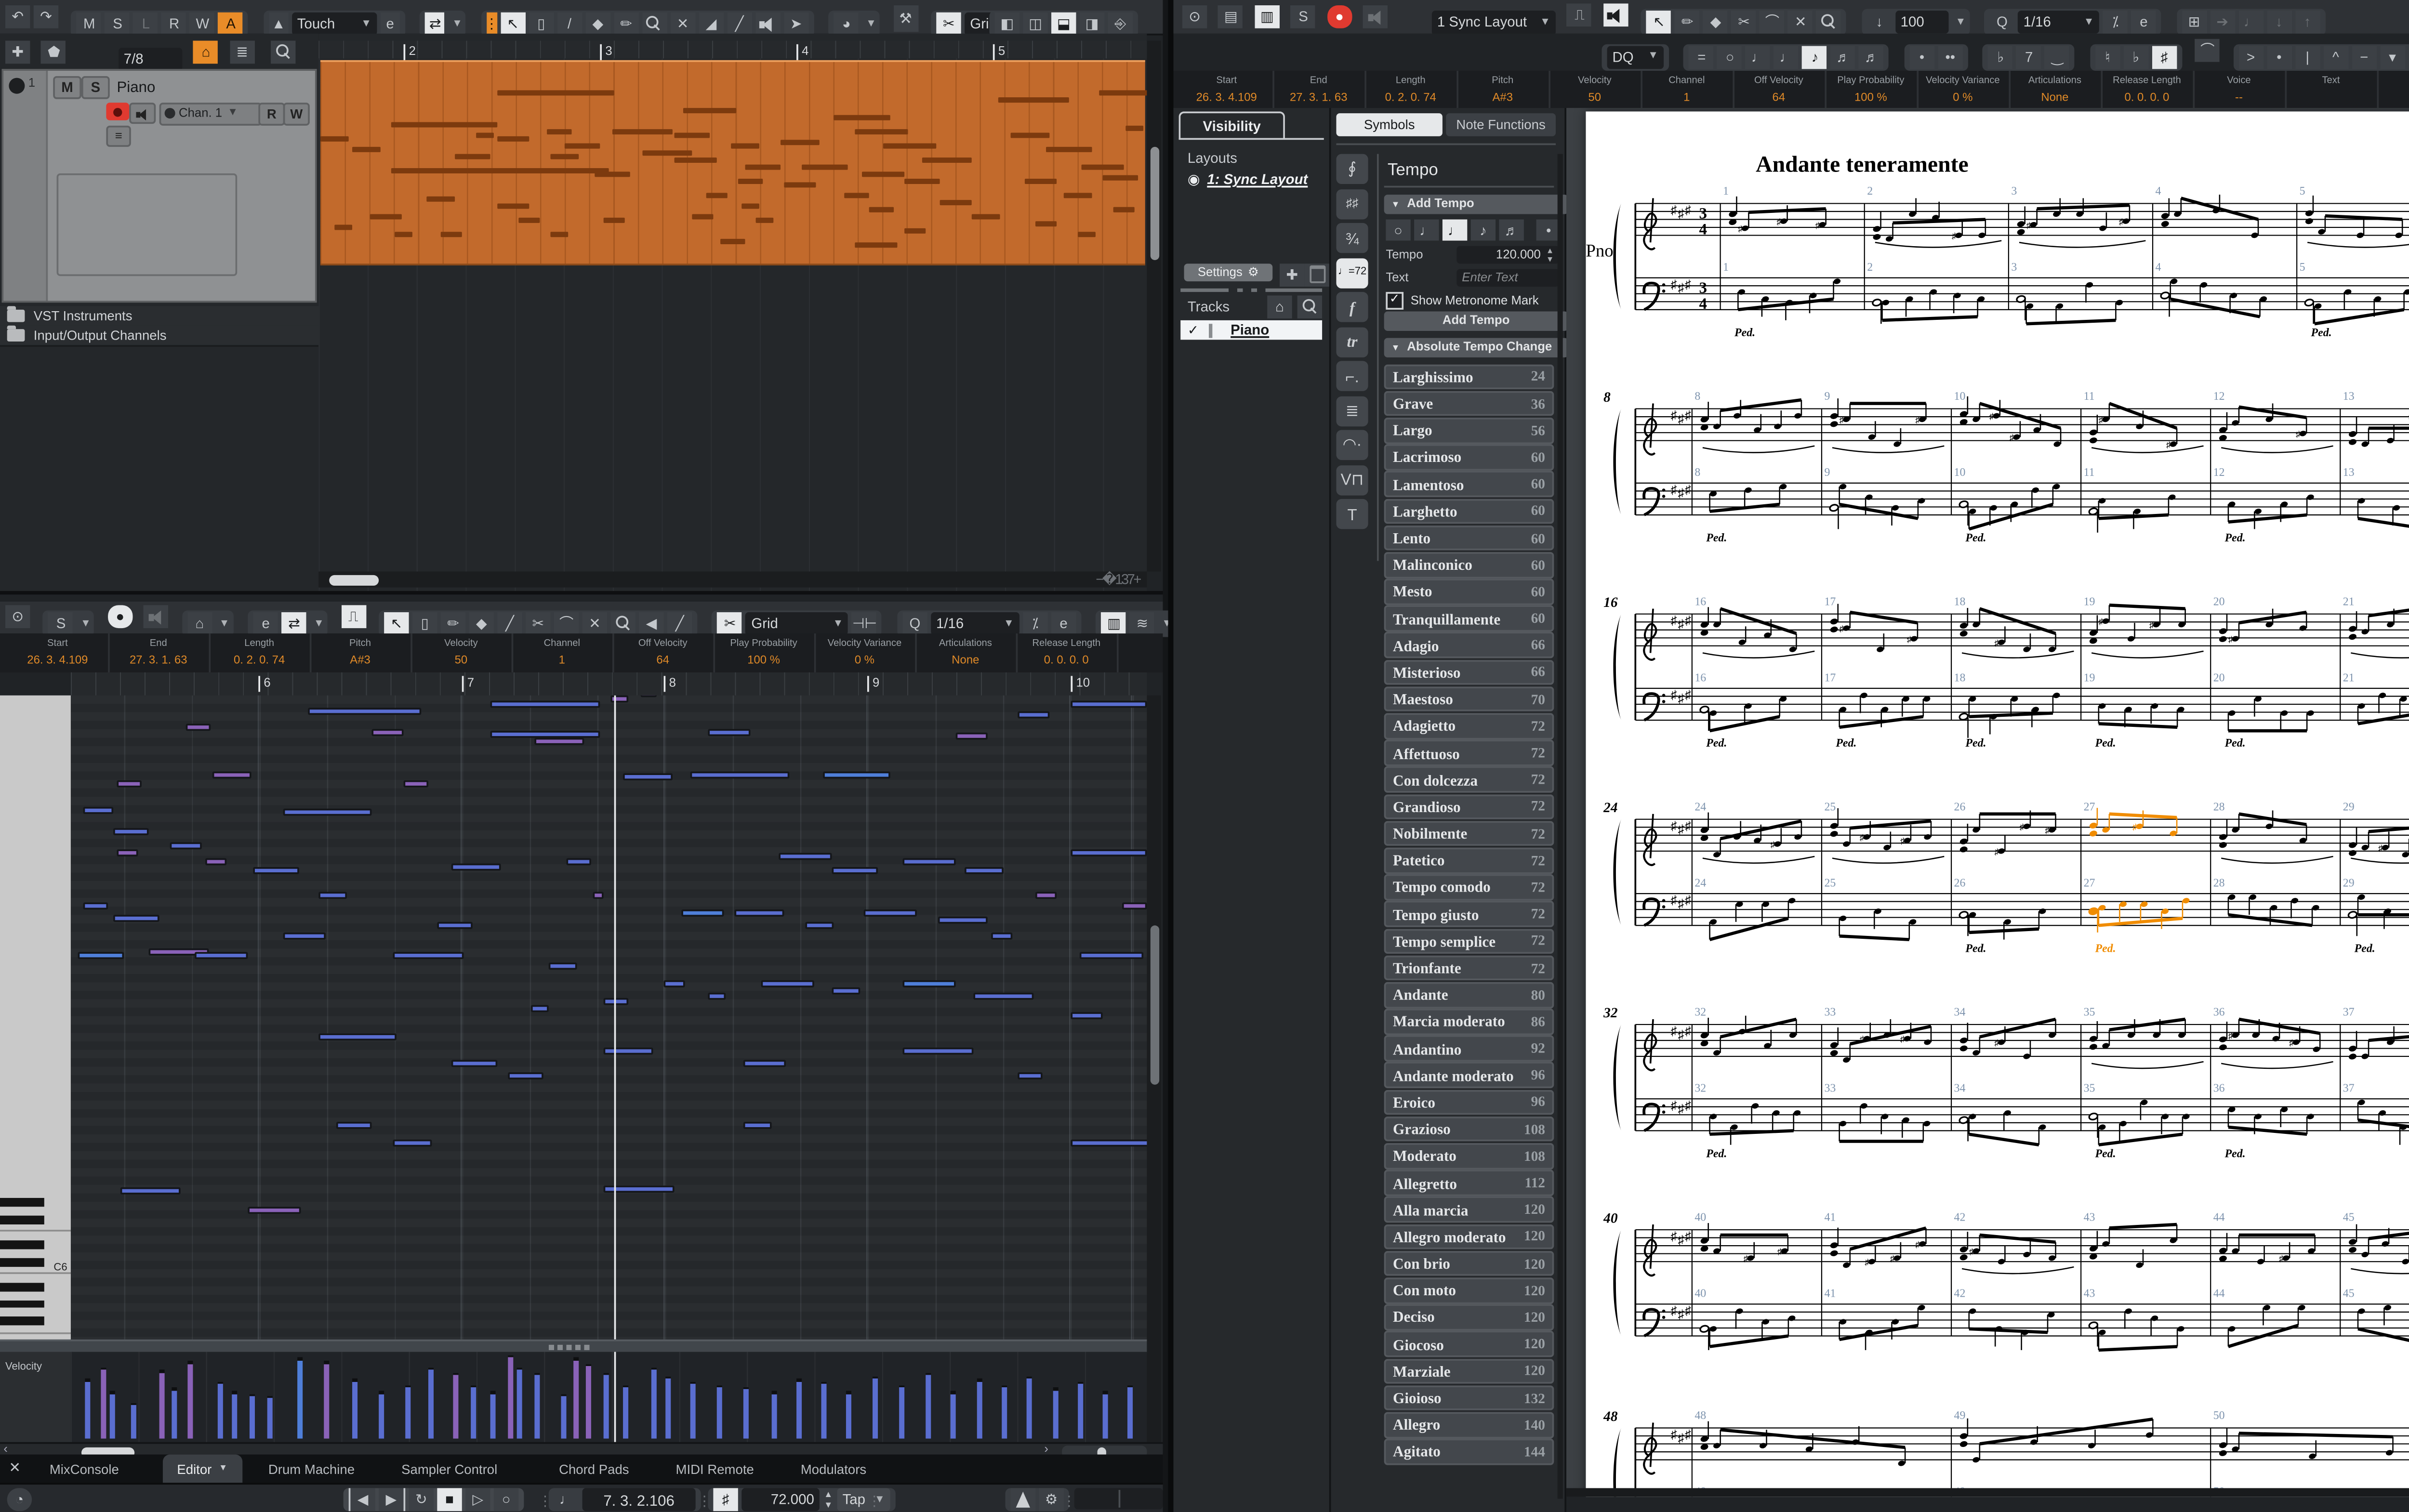 The image size is (2409, 1512). What do you see at coordinates (1120, 24) in the screenshot?
I see `setup-toolbar-icon: ⎆` at bounding box center [1120, 24].